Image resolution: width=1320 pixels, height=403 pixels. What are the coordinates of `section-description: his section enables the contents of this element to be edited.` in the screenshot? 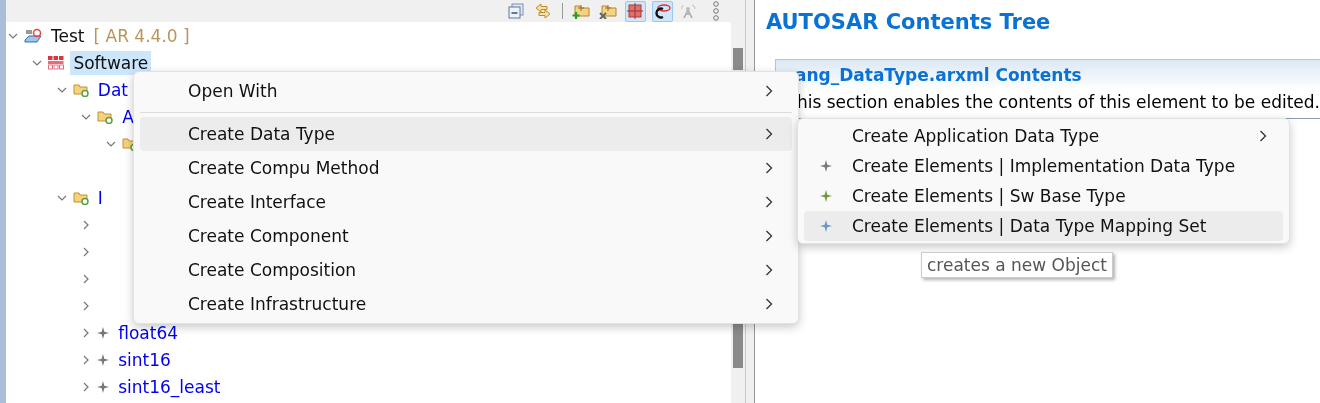 It's located at (1057, 102).